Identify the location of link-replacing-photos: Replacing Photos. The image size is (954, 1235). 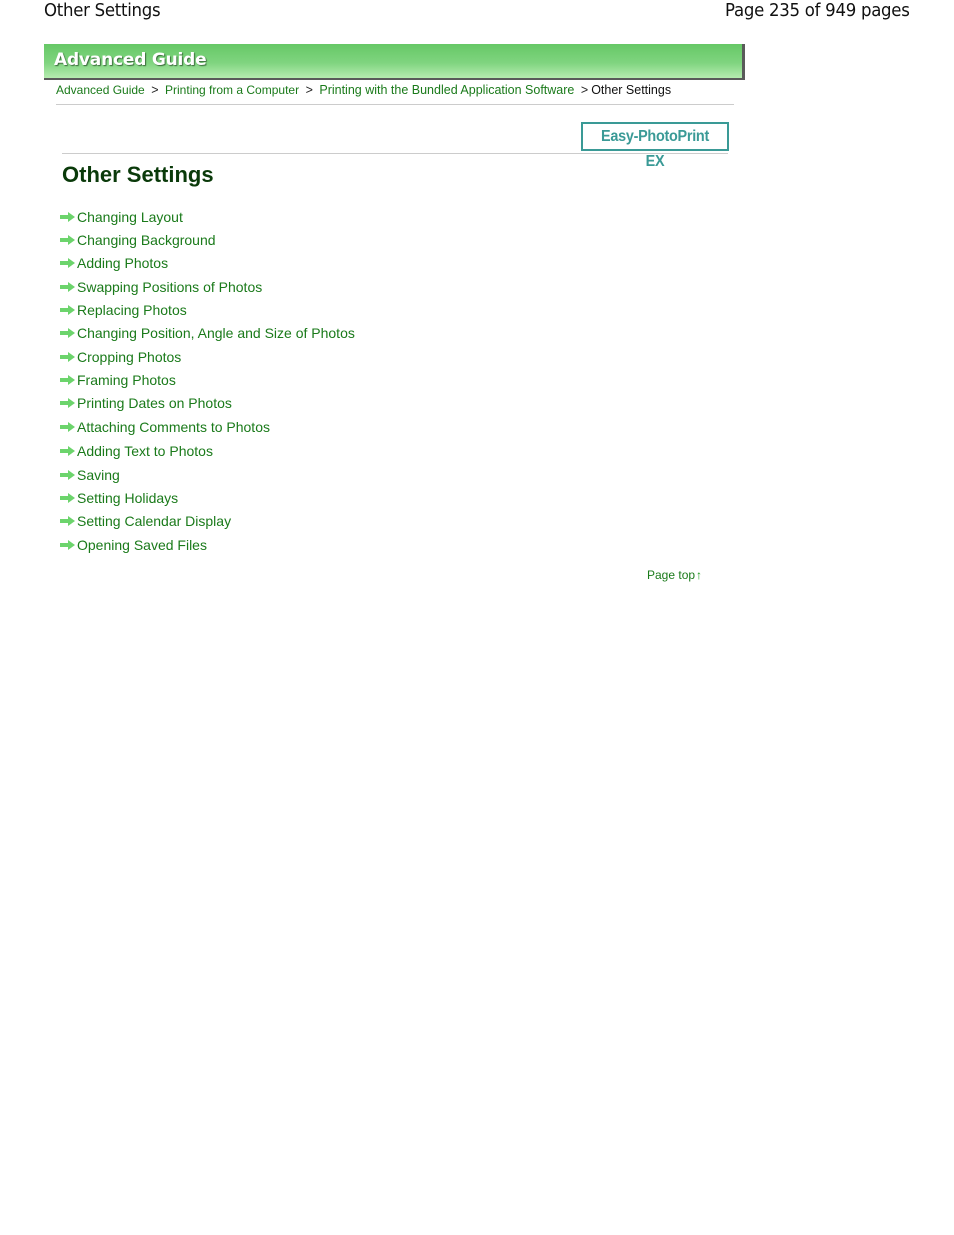
(132, 310).